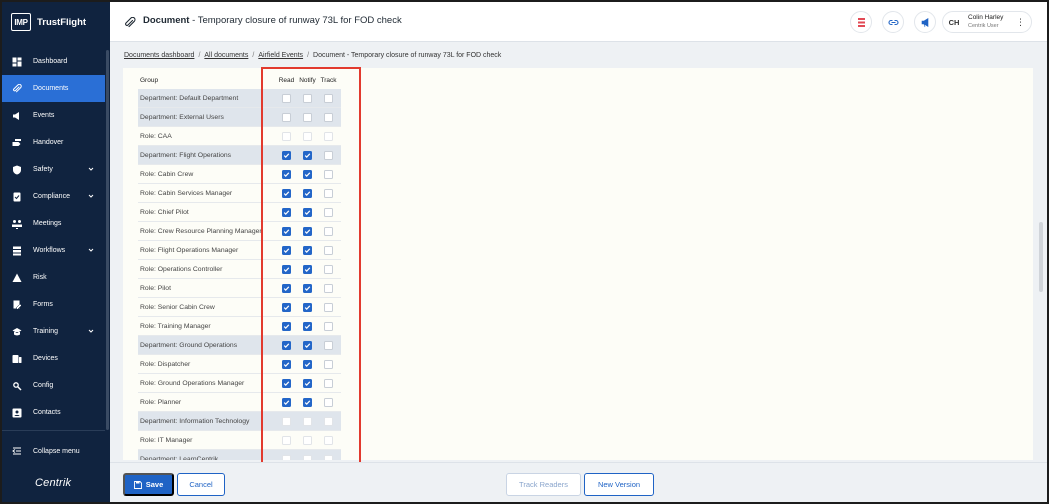 The image size is (1049, 504). Describe the element at coordinates (107, 240) in the screenshot. I see `sidebar-scrollbar` at that location.